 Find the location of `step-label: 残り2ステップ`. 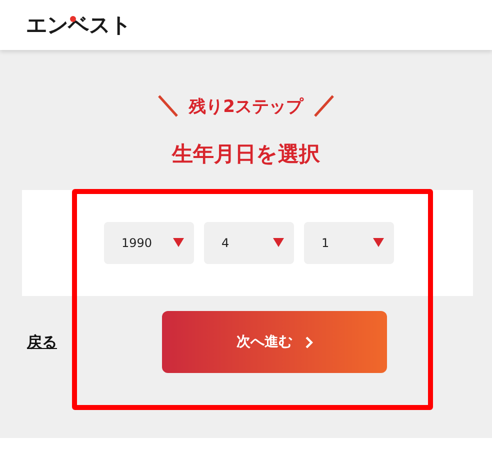

step-label: 残り2ステップ is located at coordinates (246, 107).